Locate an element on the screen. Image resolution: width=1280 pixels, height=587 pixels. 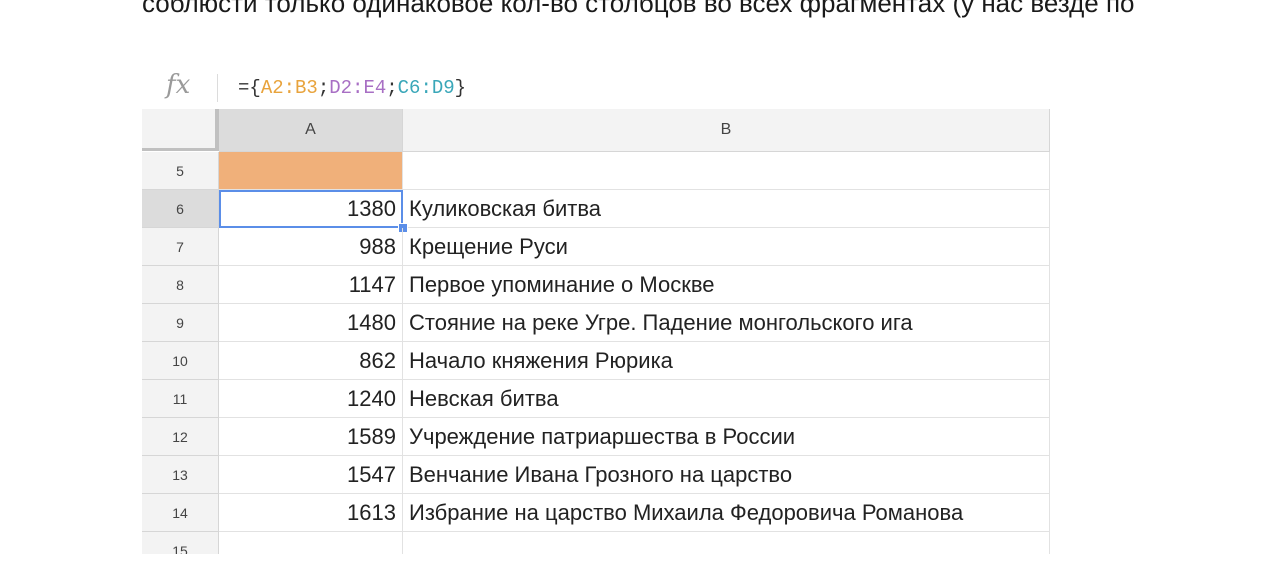
table-row: 7 988 Крещение Руси is located at coordinates (596, 247).